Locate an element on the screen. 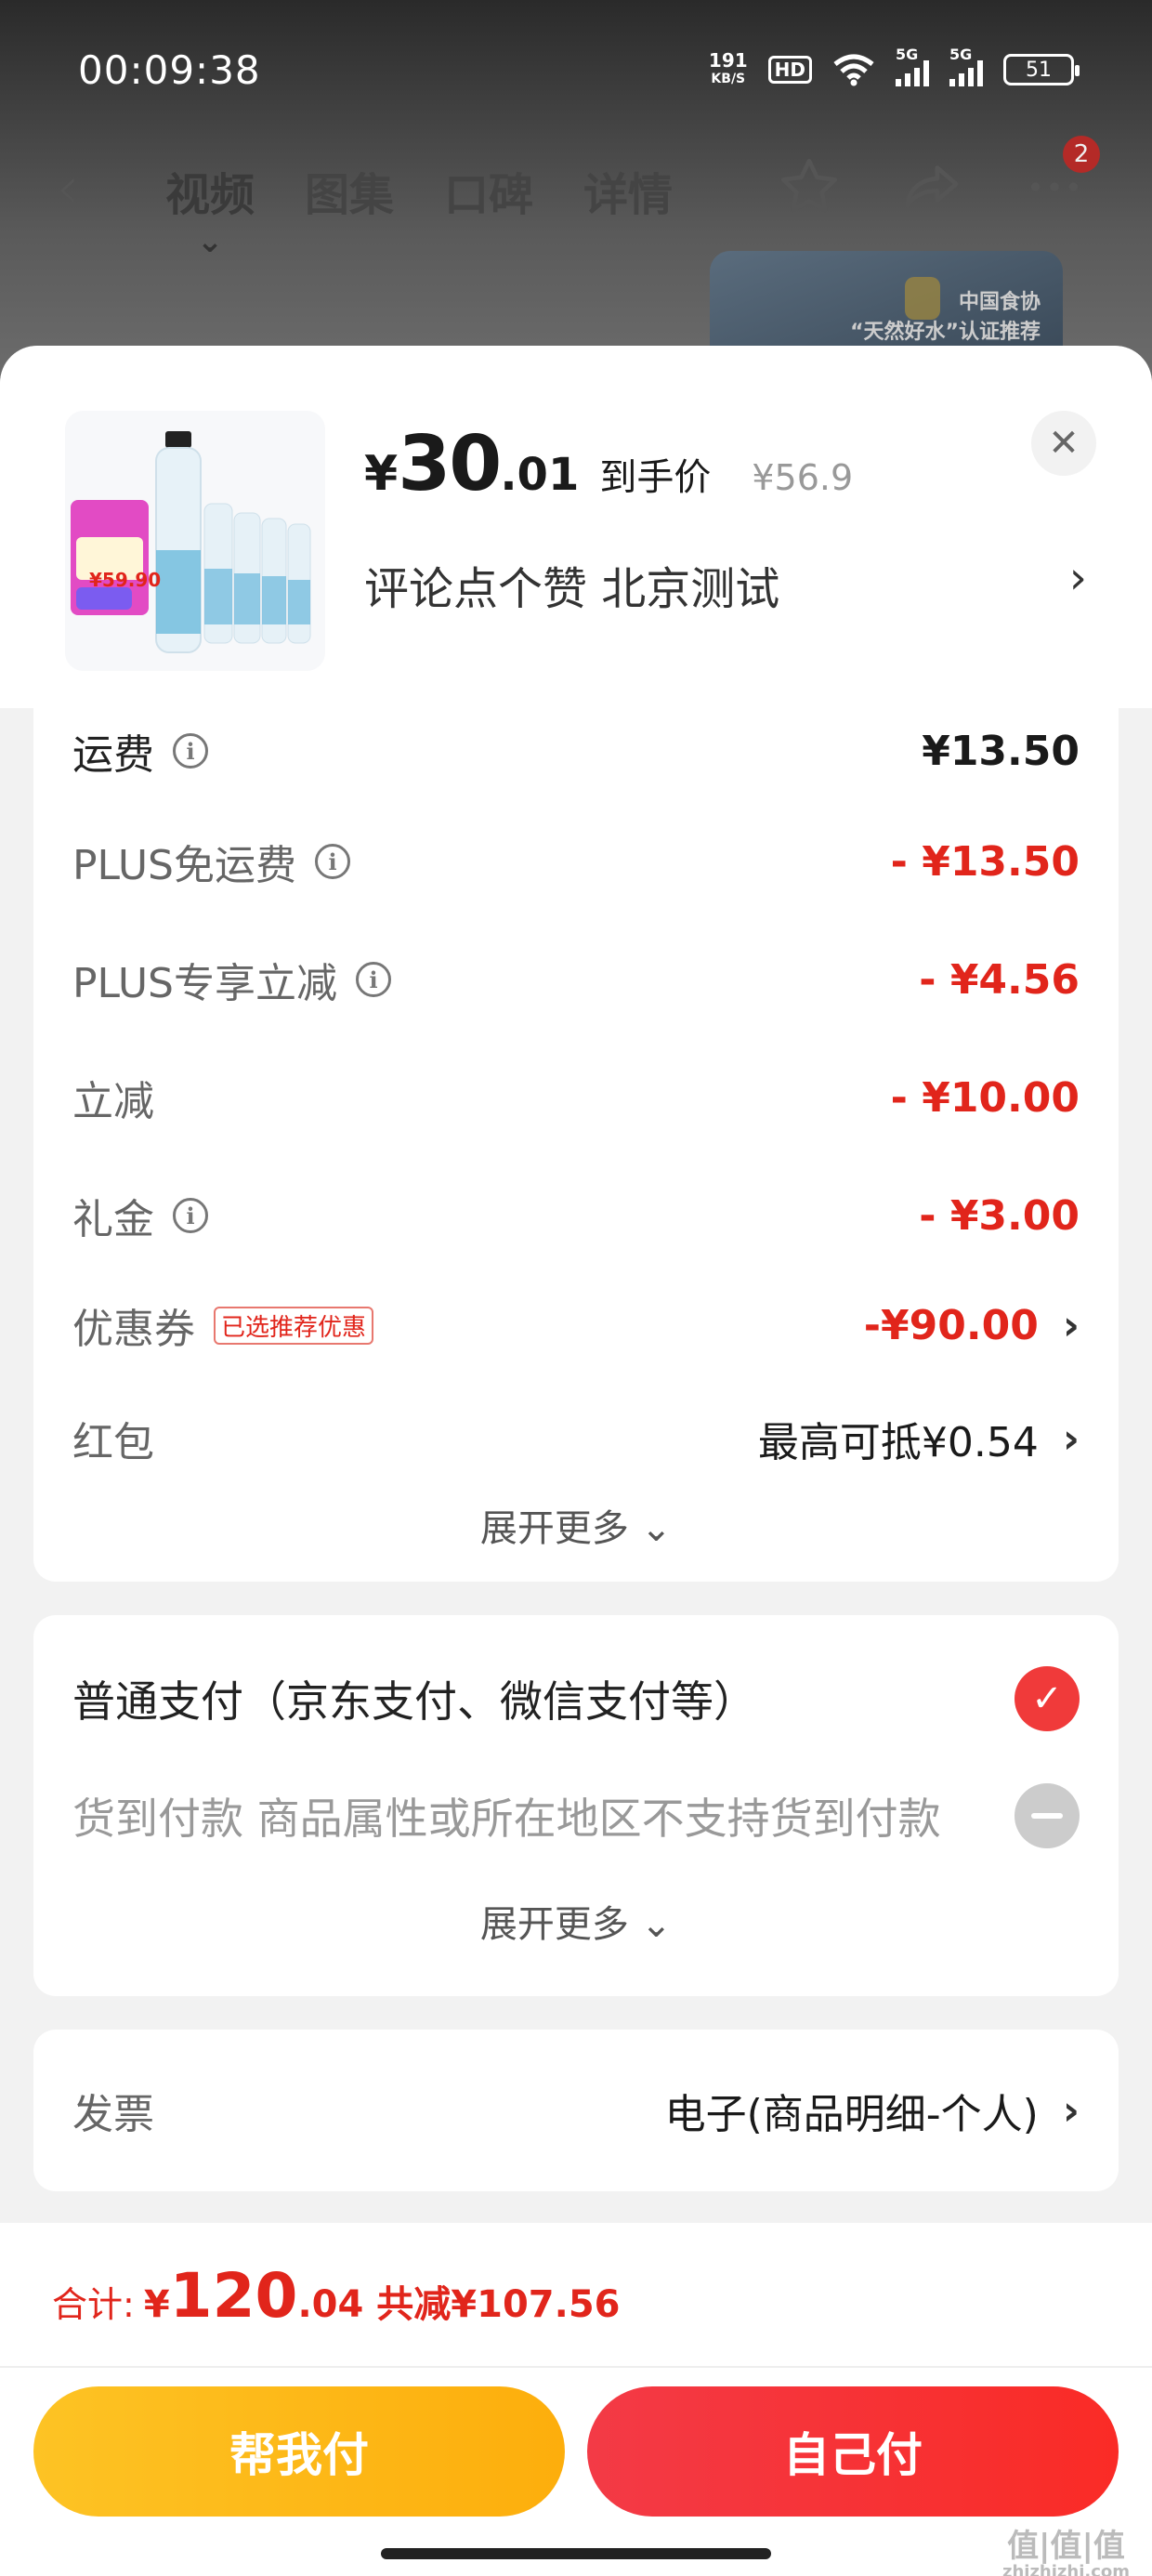 This screenshot has height=2576, width=1152. signal-icon-1: 5G is located at coordinates (912, 66).